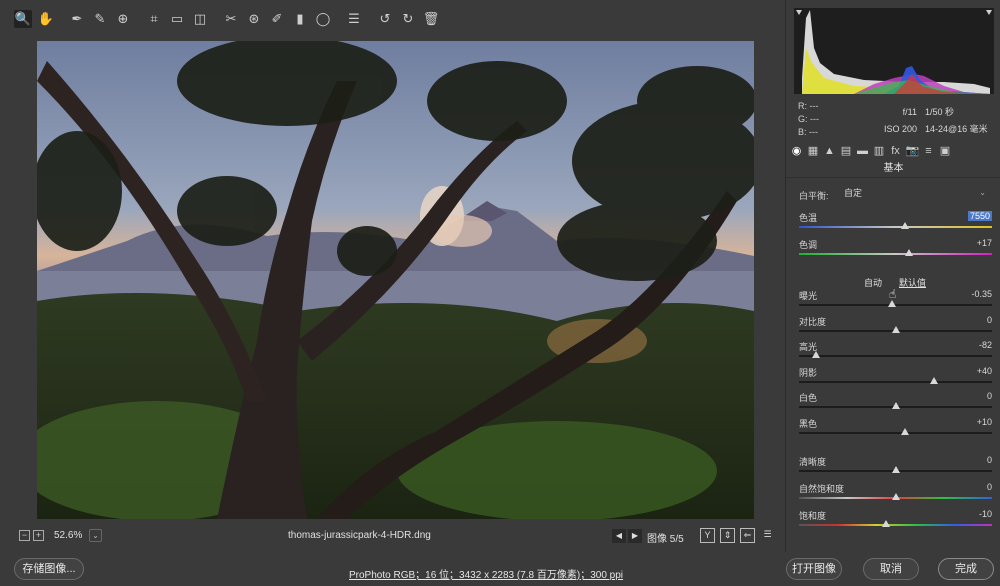 Image resolution: width=1000 pixels, height=586 pixels. Describe the element at coordinates (891, 569) in the screenshot. I see `cancel-button: 取消` at that location.